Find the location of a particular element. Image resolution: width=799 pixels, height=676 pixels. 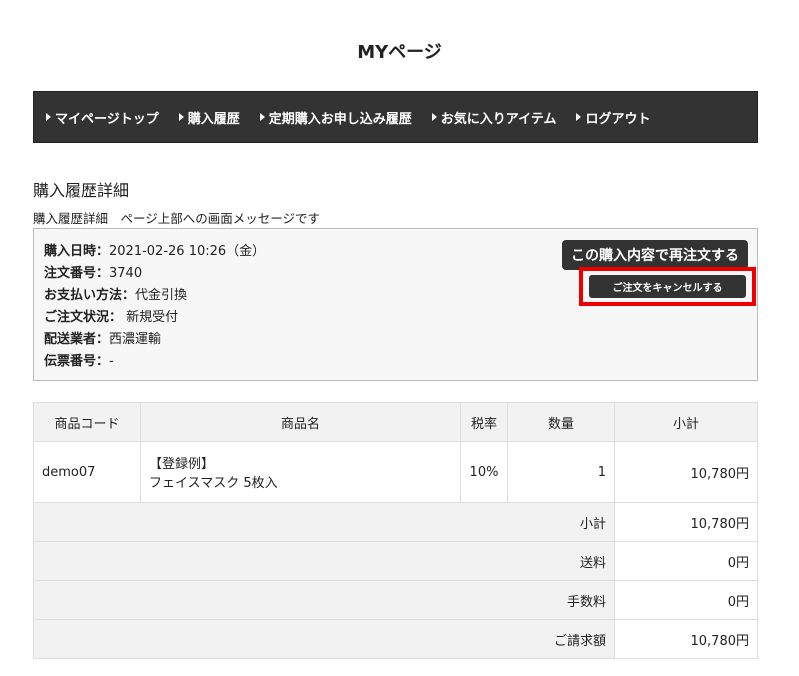

nav-label: マイページトップ is located at coordinates (107, 119).